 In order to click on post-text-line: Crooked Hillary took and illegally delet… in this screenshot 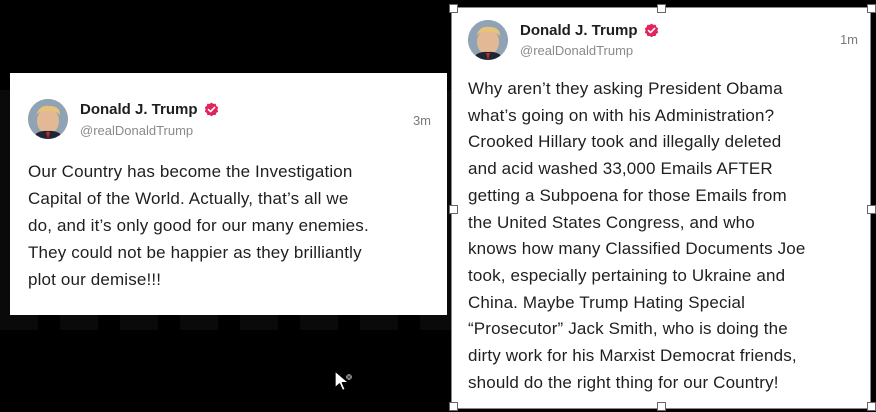, I will do `click(625, 142)`.